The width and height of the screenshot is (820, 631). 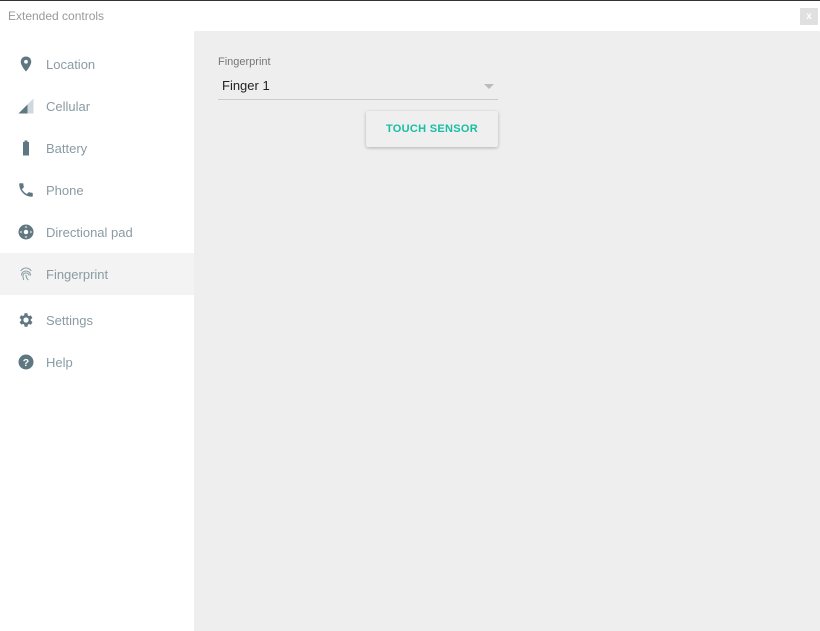 I want to click on window-title: Extended controls, so click(x=56, y=16).